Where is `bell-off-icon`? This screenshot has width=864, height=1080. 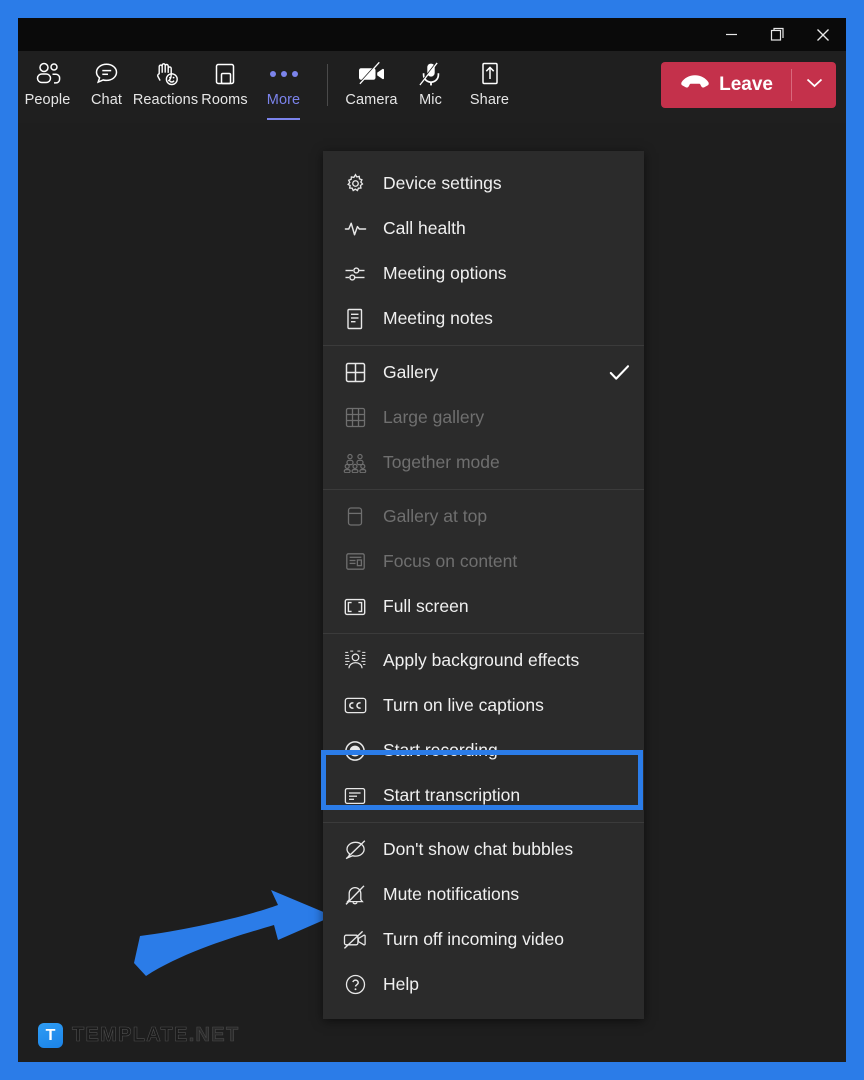
bell-off-icon is located at coordinates (355, 895).